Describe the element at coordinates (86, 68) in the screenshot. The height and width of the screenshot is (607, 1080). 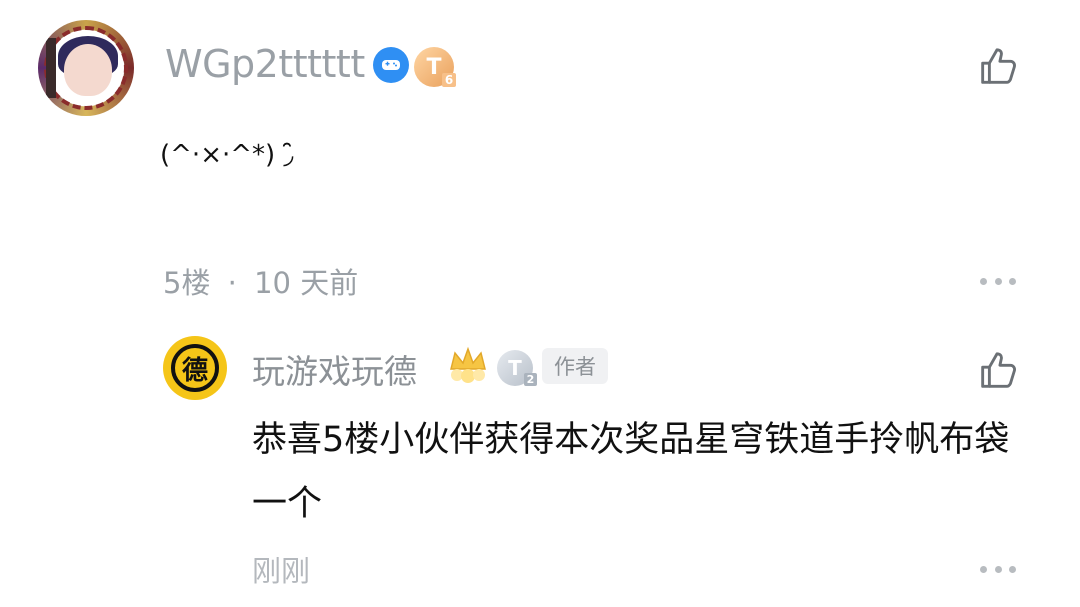
I see `user-avatar` at that location.